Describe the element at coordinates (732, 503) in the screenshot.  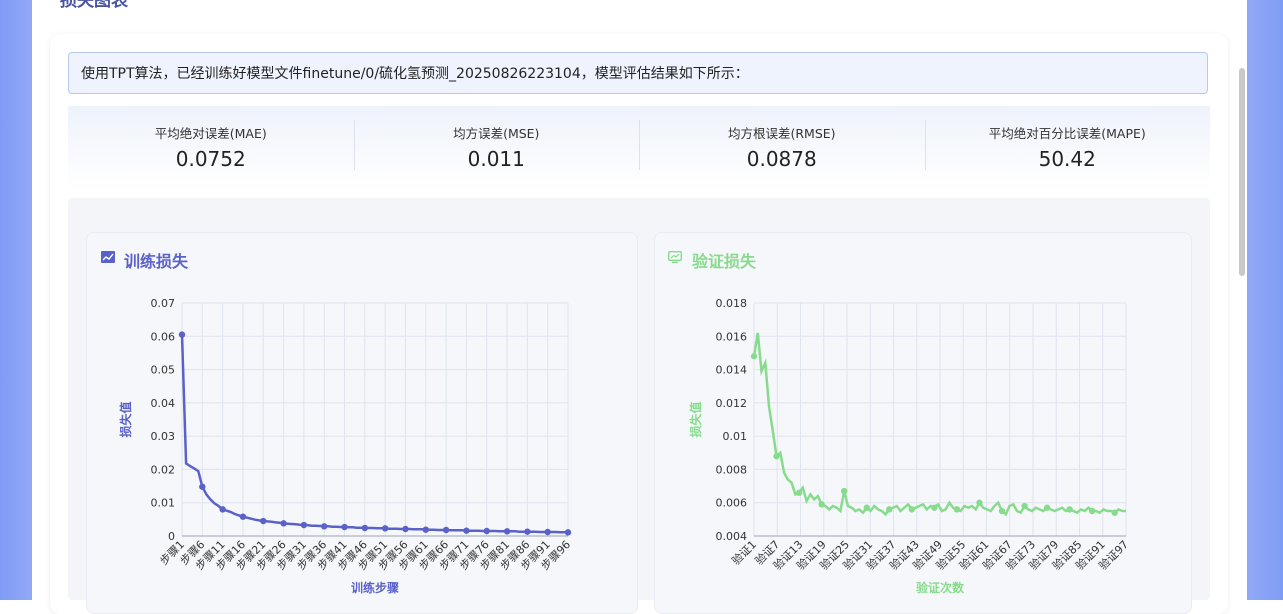
I see `y-tick-label: 0.006` at that location.